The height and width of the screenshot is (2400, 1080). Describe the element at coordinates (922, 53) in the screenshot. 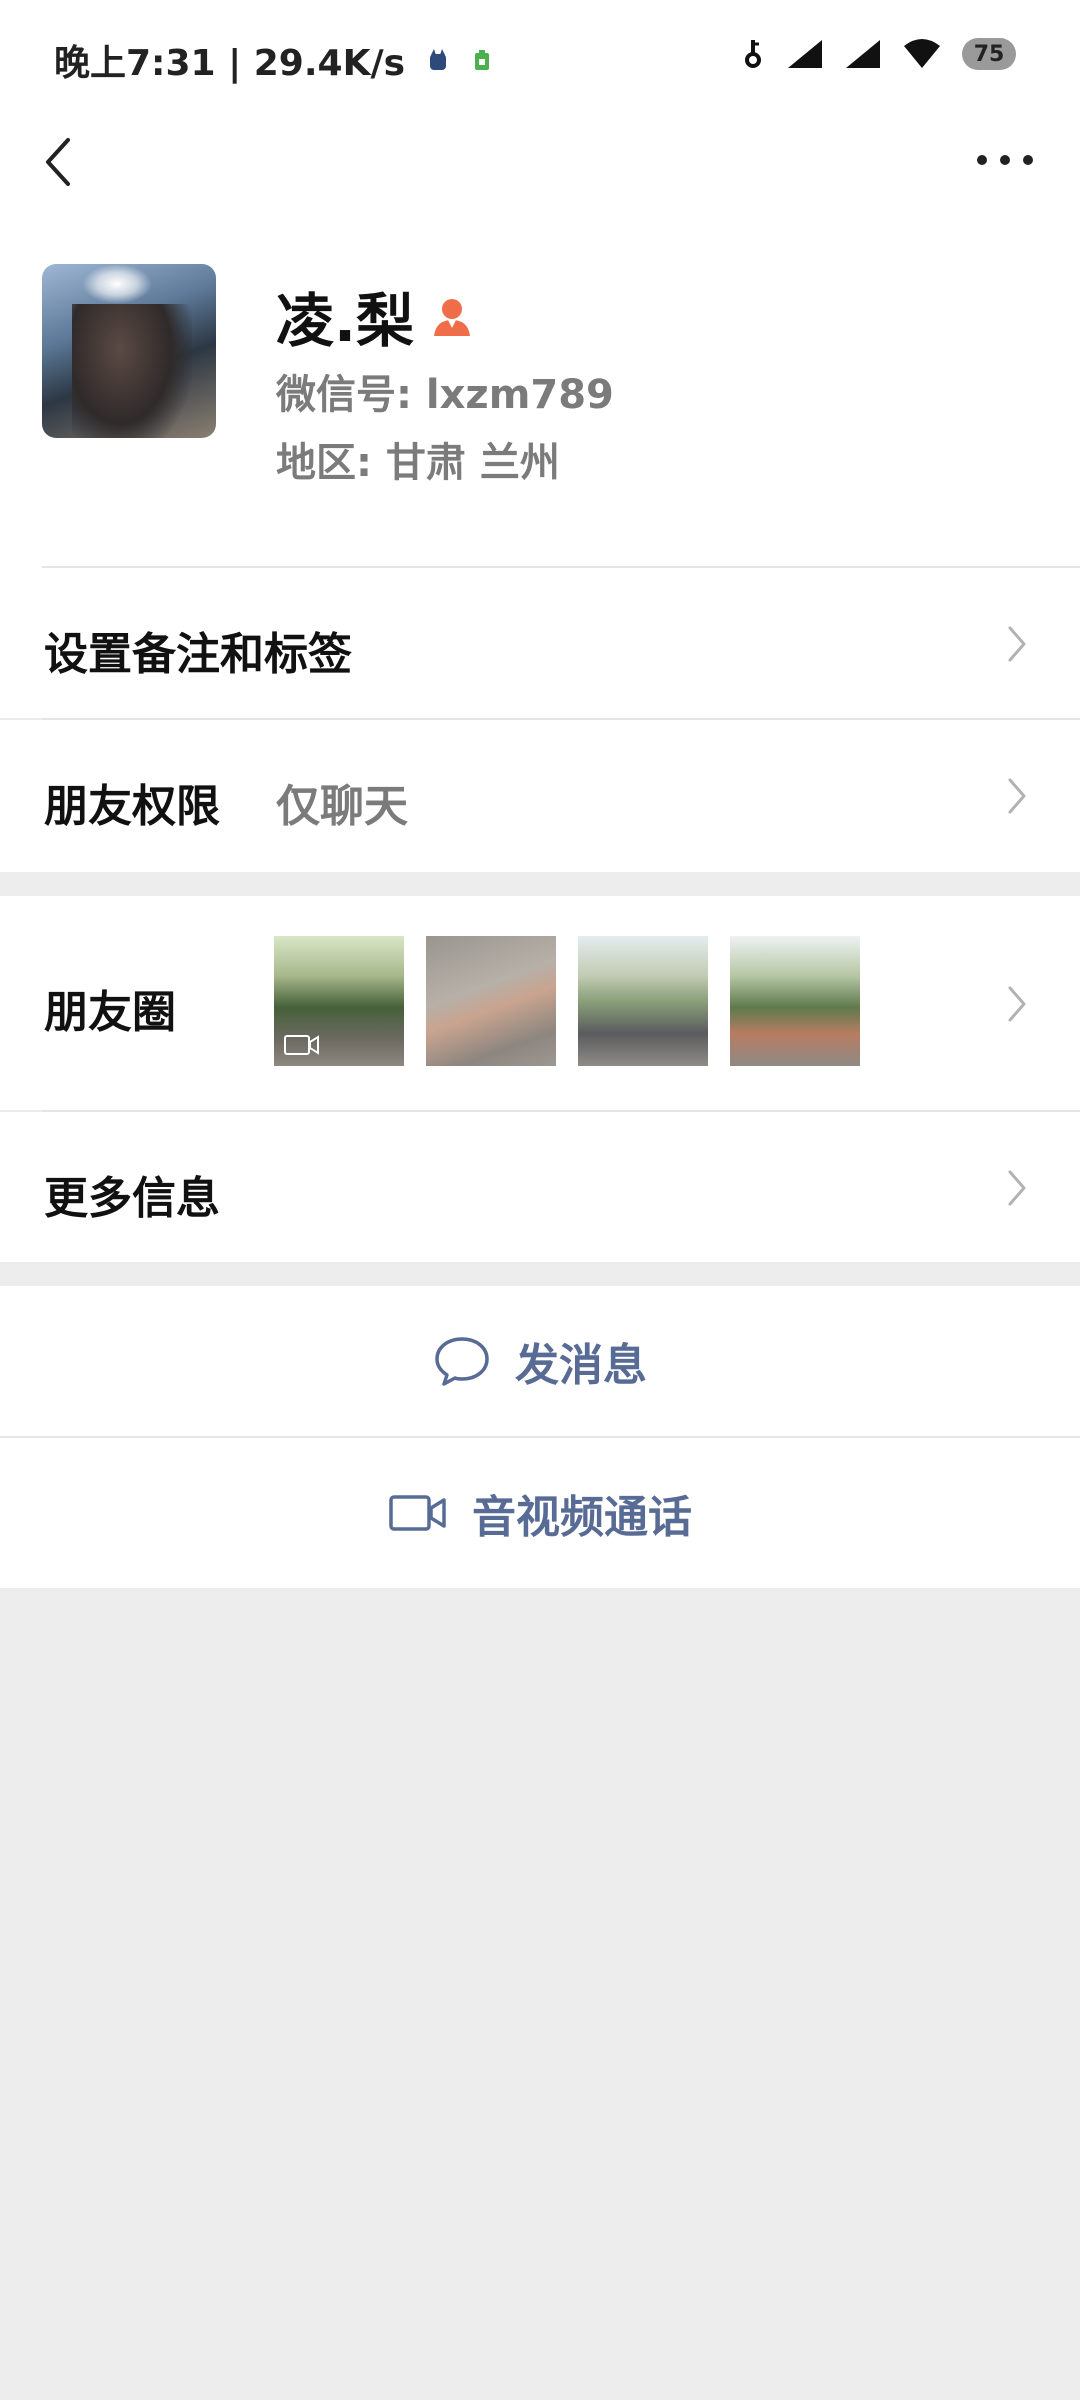

I see `wifi-icon` at that location.